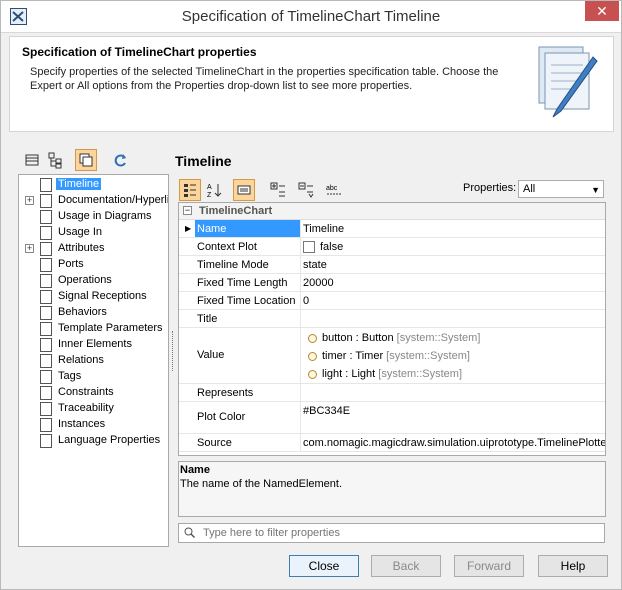  What do you see at coordinates (81, 248) in the screenshot?
I see `tree-item-label: Attributes` at bounding box center [81, 248].